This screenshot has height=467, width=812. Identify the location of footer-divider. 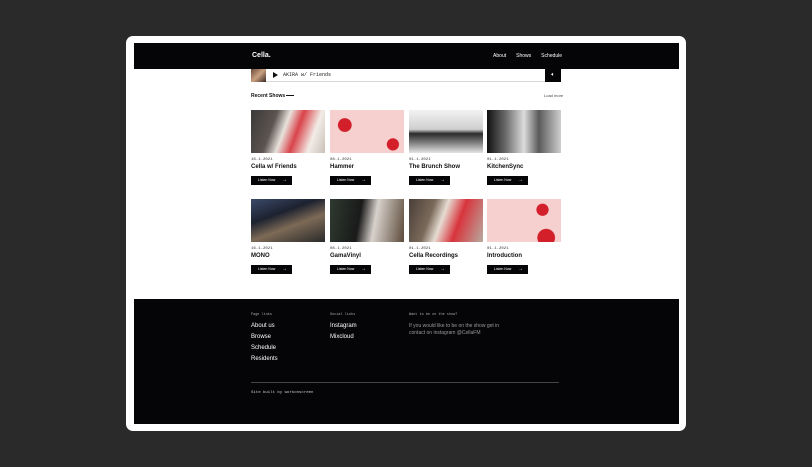
(405, 382).